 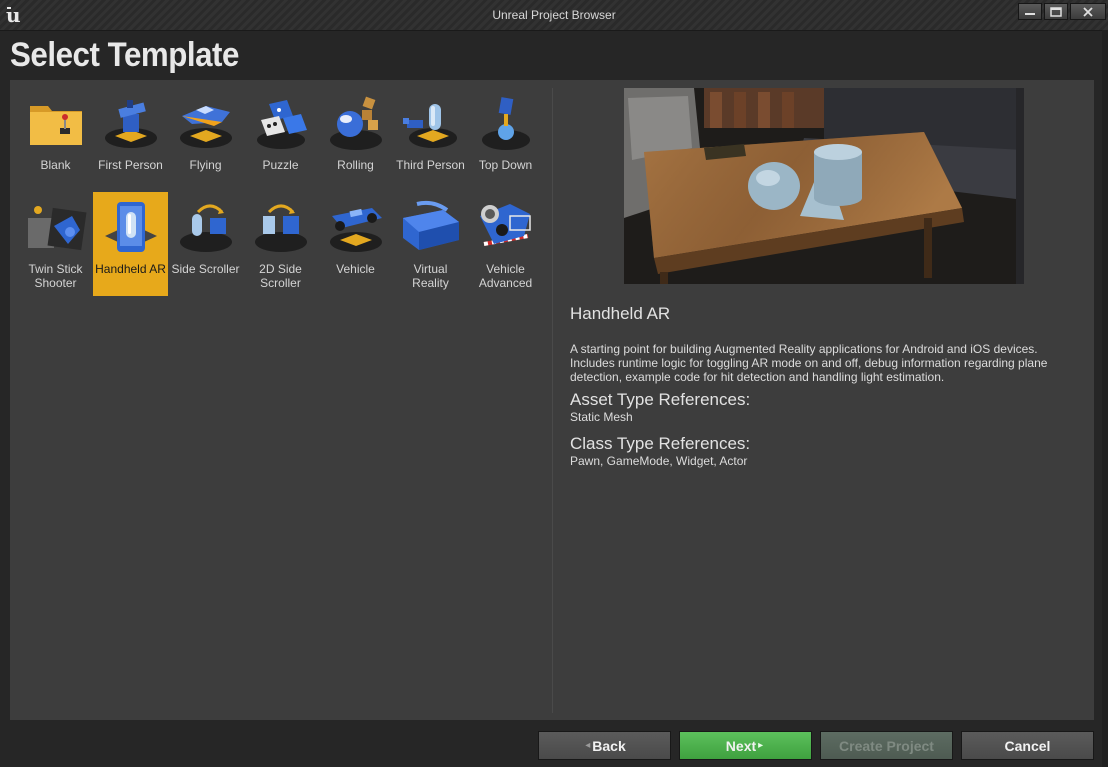 I want to click on create-project-label: Create Project, so click(x=886, y=745).